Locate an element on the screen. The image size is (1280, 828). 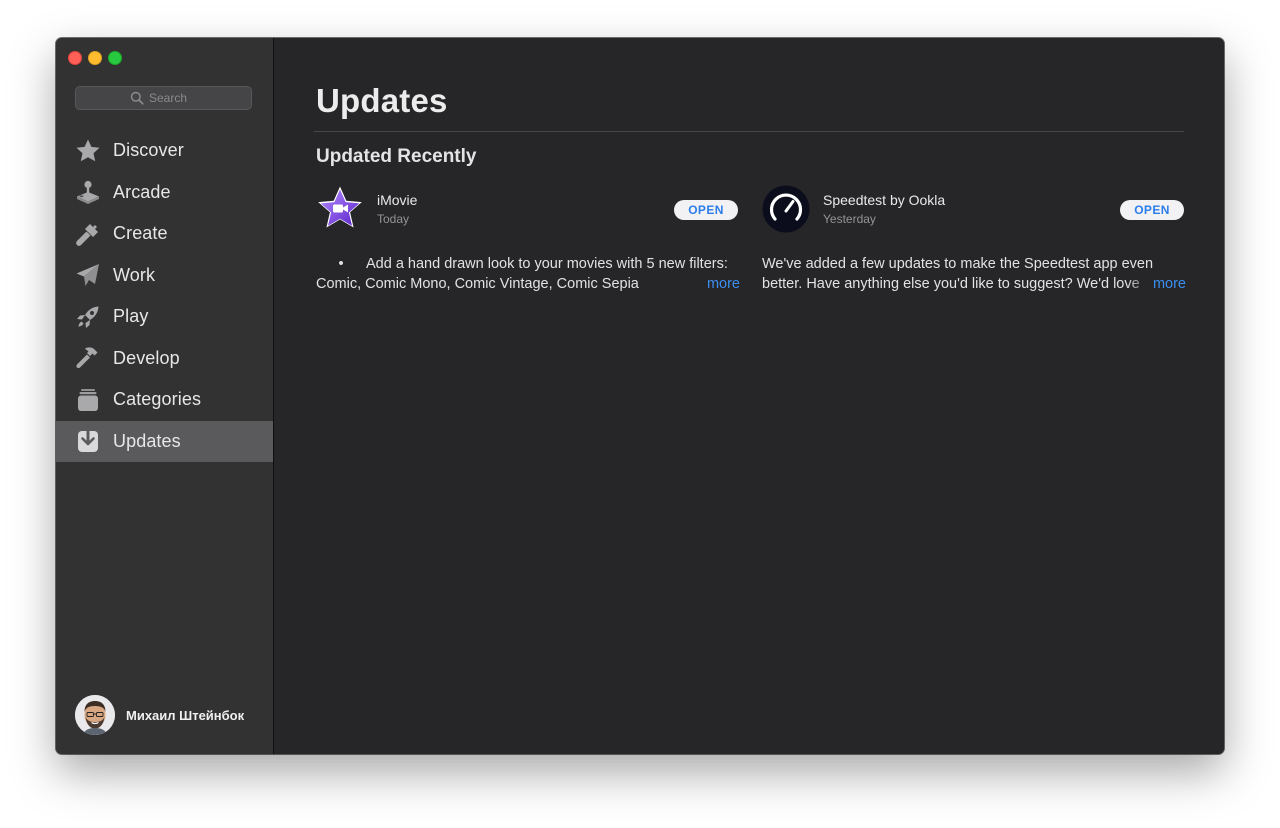
search-field is located at coordinates (163, 98).